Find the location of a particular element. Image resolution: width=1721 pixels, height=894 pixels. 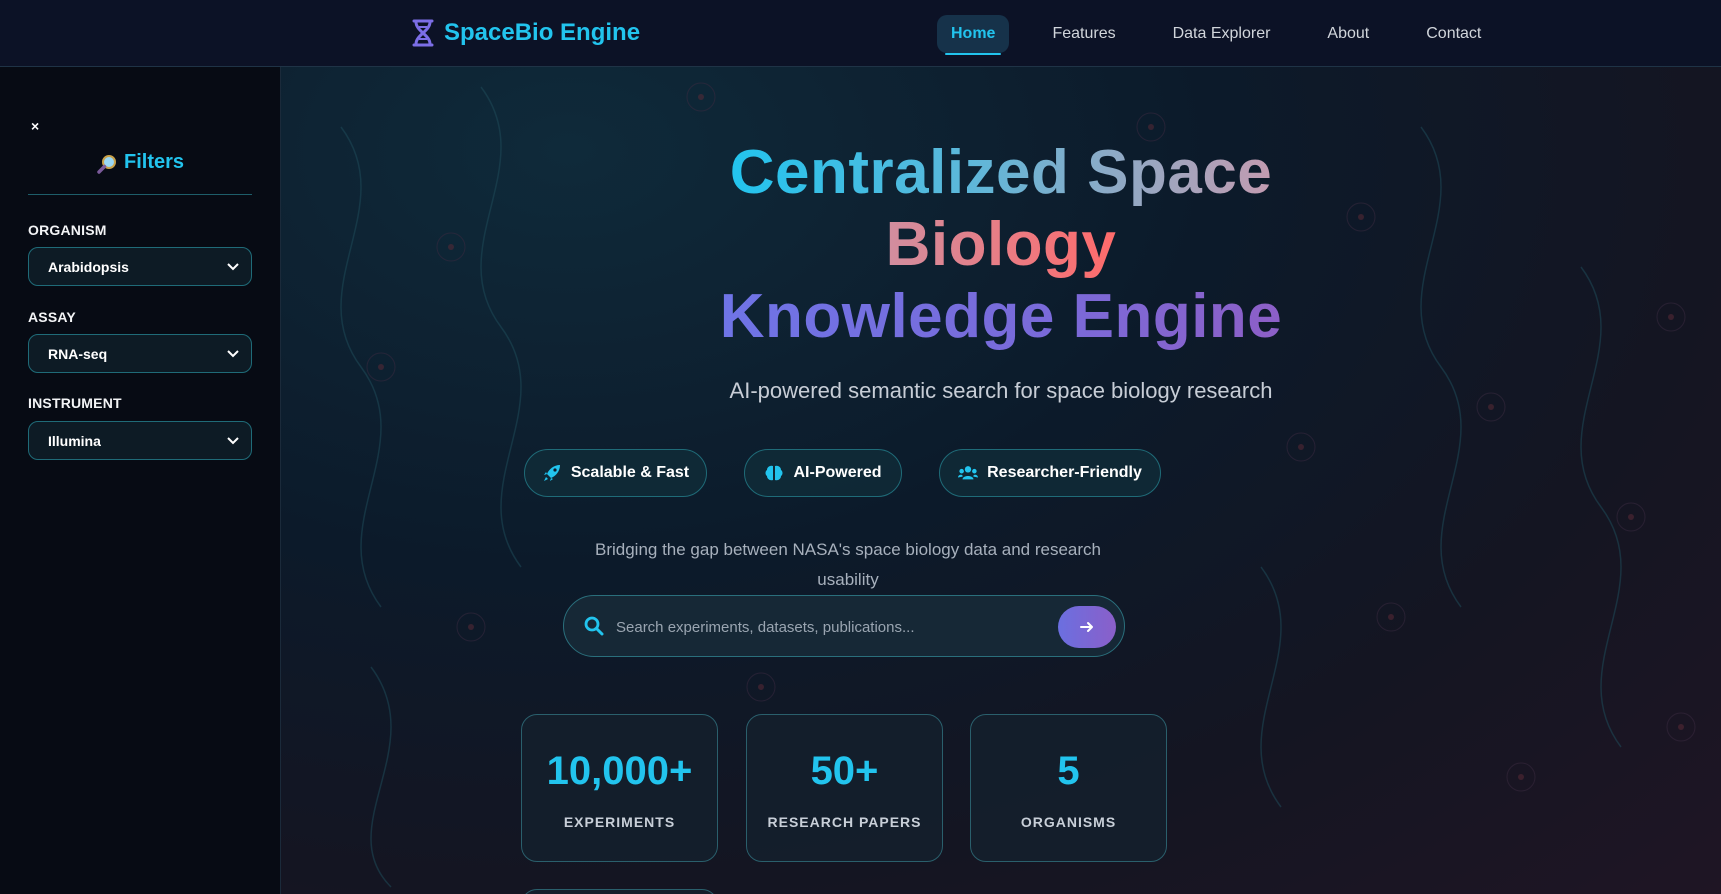

nav-about: About is located at coordinates (1348, 34).